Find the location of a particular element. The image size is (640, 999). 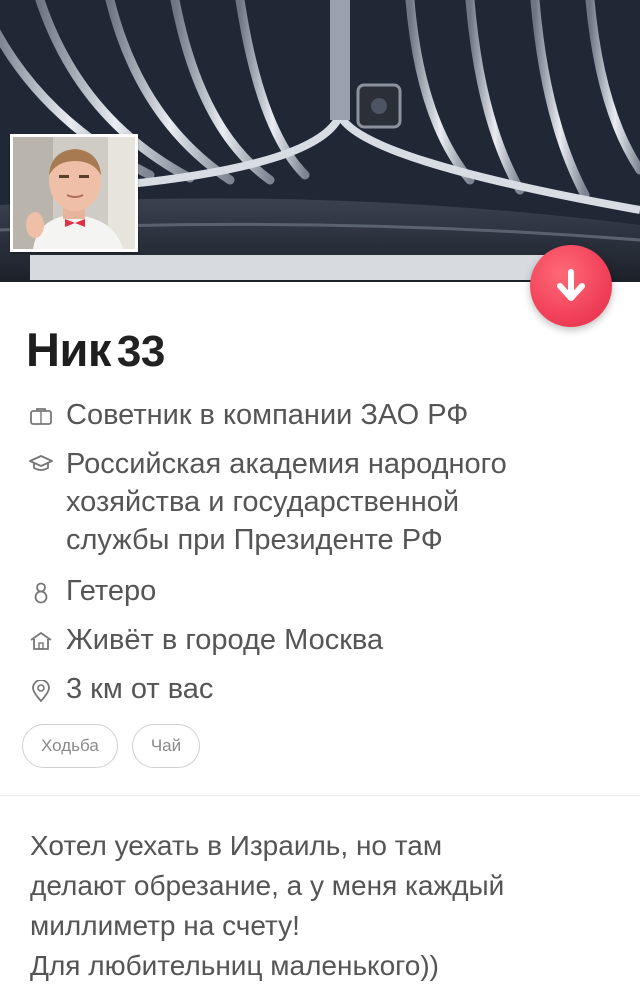

briefcase-icon is located at coordinates (41, 411).